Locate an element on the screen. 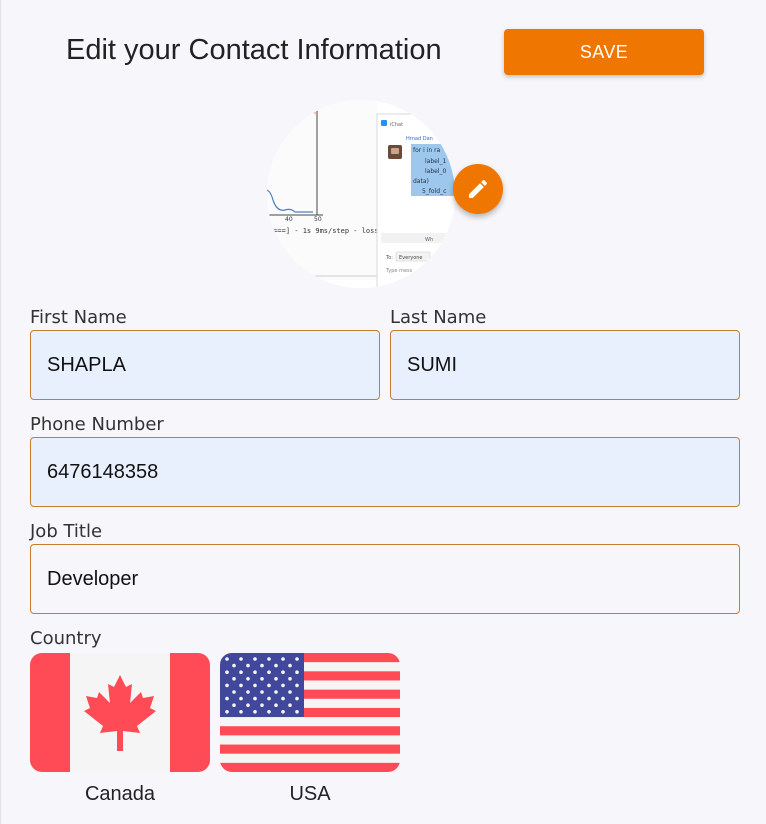  left-divider is located at coordinates (0, 412).